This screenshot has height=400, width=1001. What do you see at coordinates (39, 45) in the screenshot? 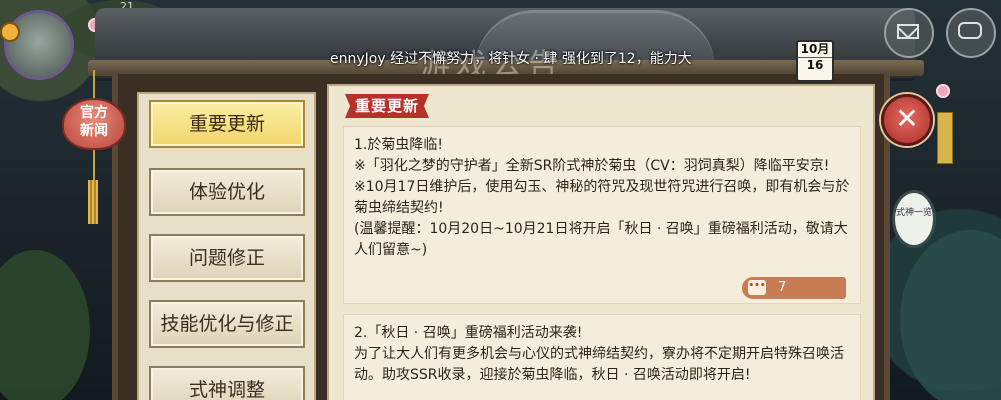
I see `avatar` at bounding box center [39, 45].